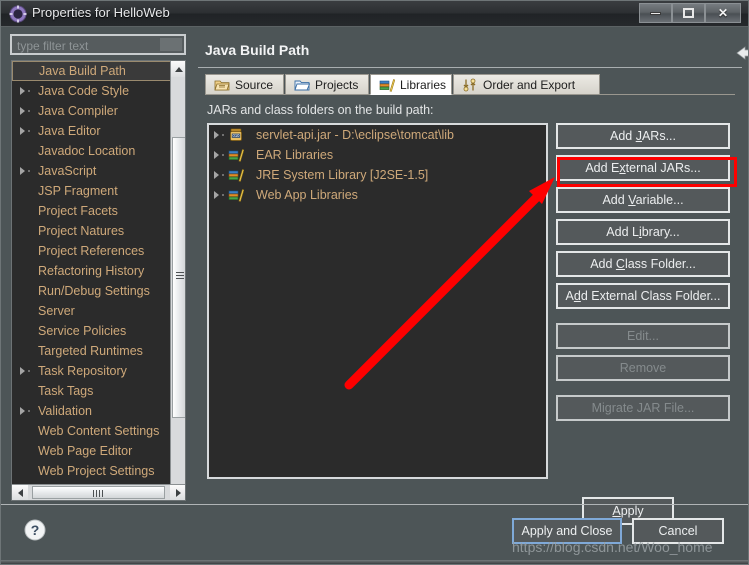 This screenshot has height=565, width=749. Describe the element at coordinates (65, 411) in the screenshot. I see `sidebar-item-label: Validation` at that location.